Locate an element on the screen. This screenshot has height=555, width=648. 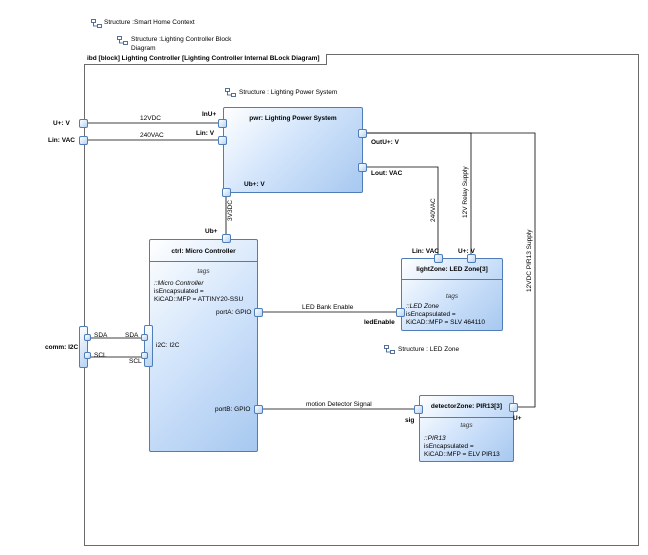
light-zone-port-led-enable-label: ledEnable is located at coordinates (379, 322).